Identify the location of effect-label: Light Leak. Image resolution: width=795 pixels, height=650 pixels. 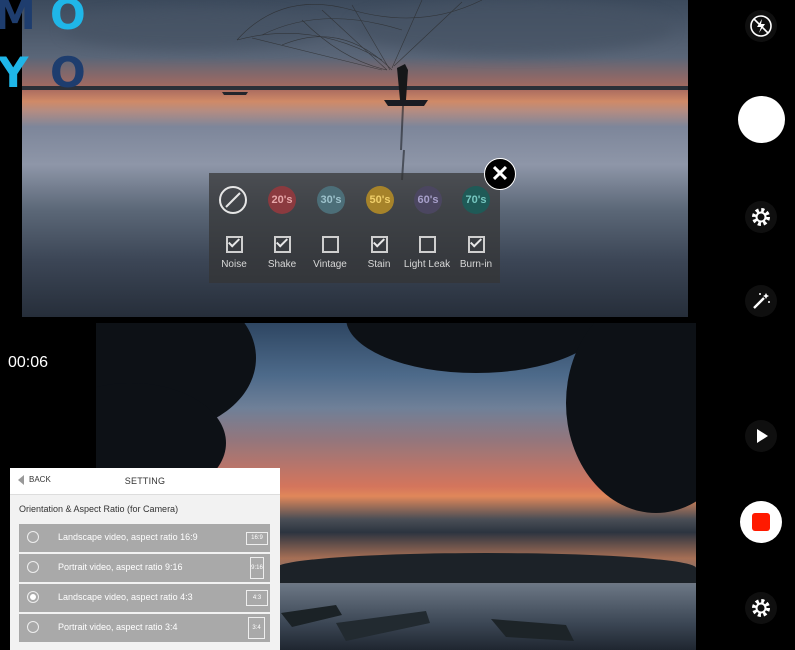
(427, 264).